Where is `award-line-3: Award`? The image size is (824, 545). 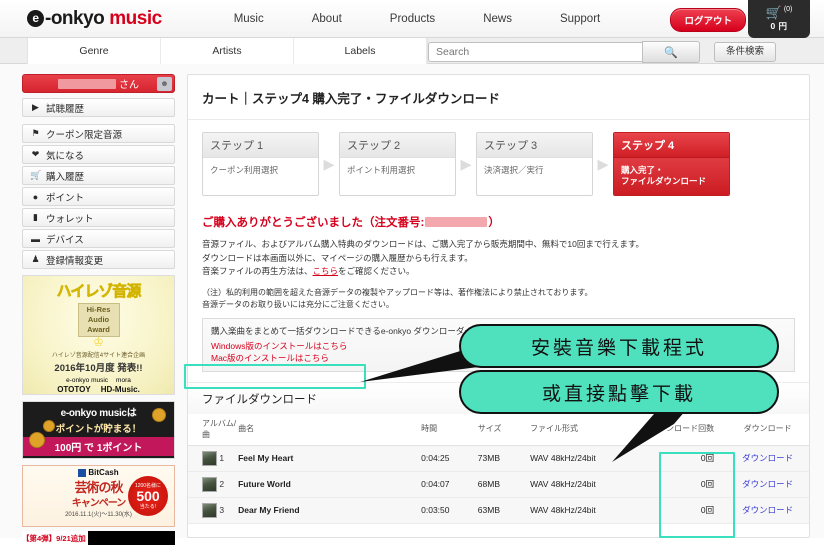
award-line-3: Award is located at coordinates (98, 329).